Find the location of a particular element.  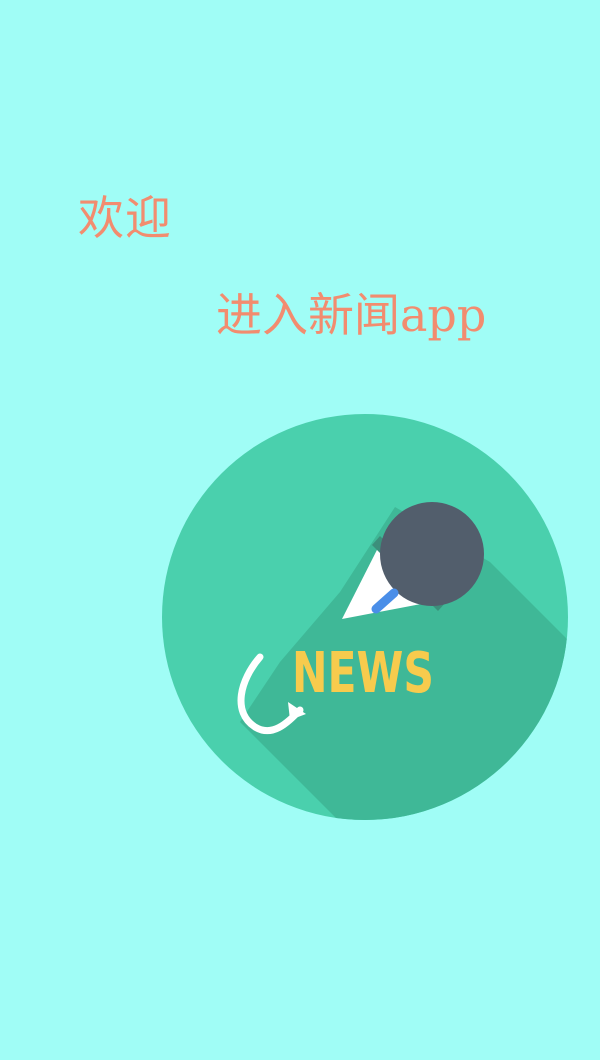

news-label: NEWS is located at coordinates (363, 673).